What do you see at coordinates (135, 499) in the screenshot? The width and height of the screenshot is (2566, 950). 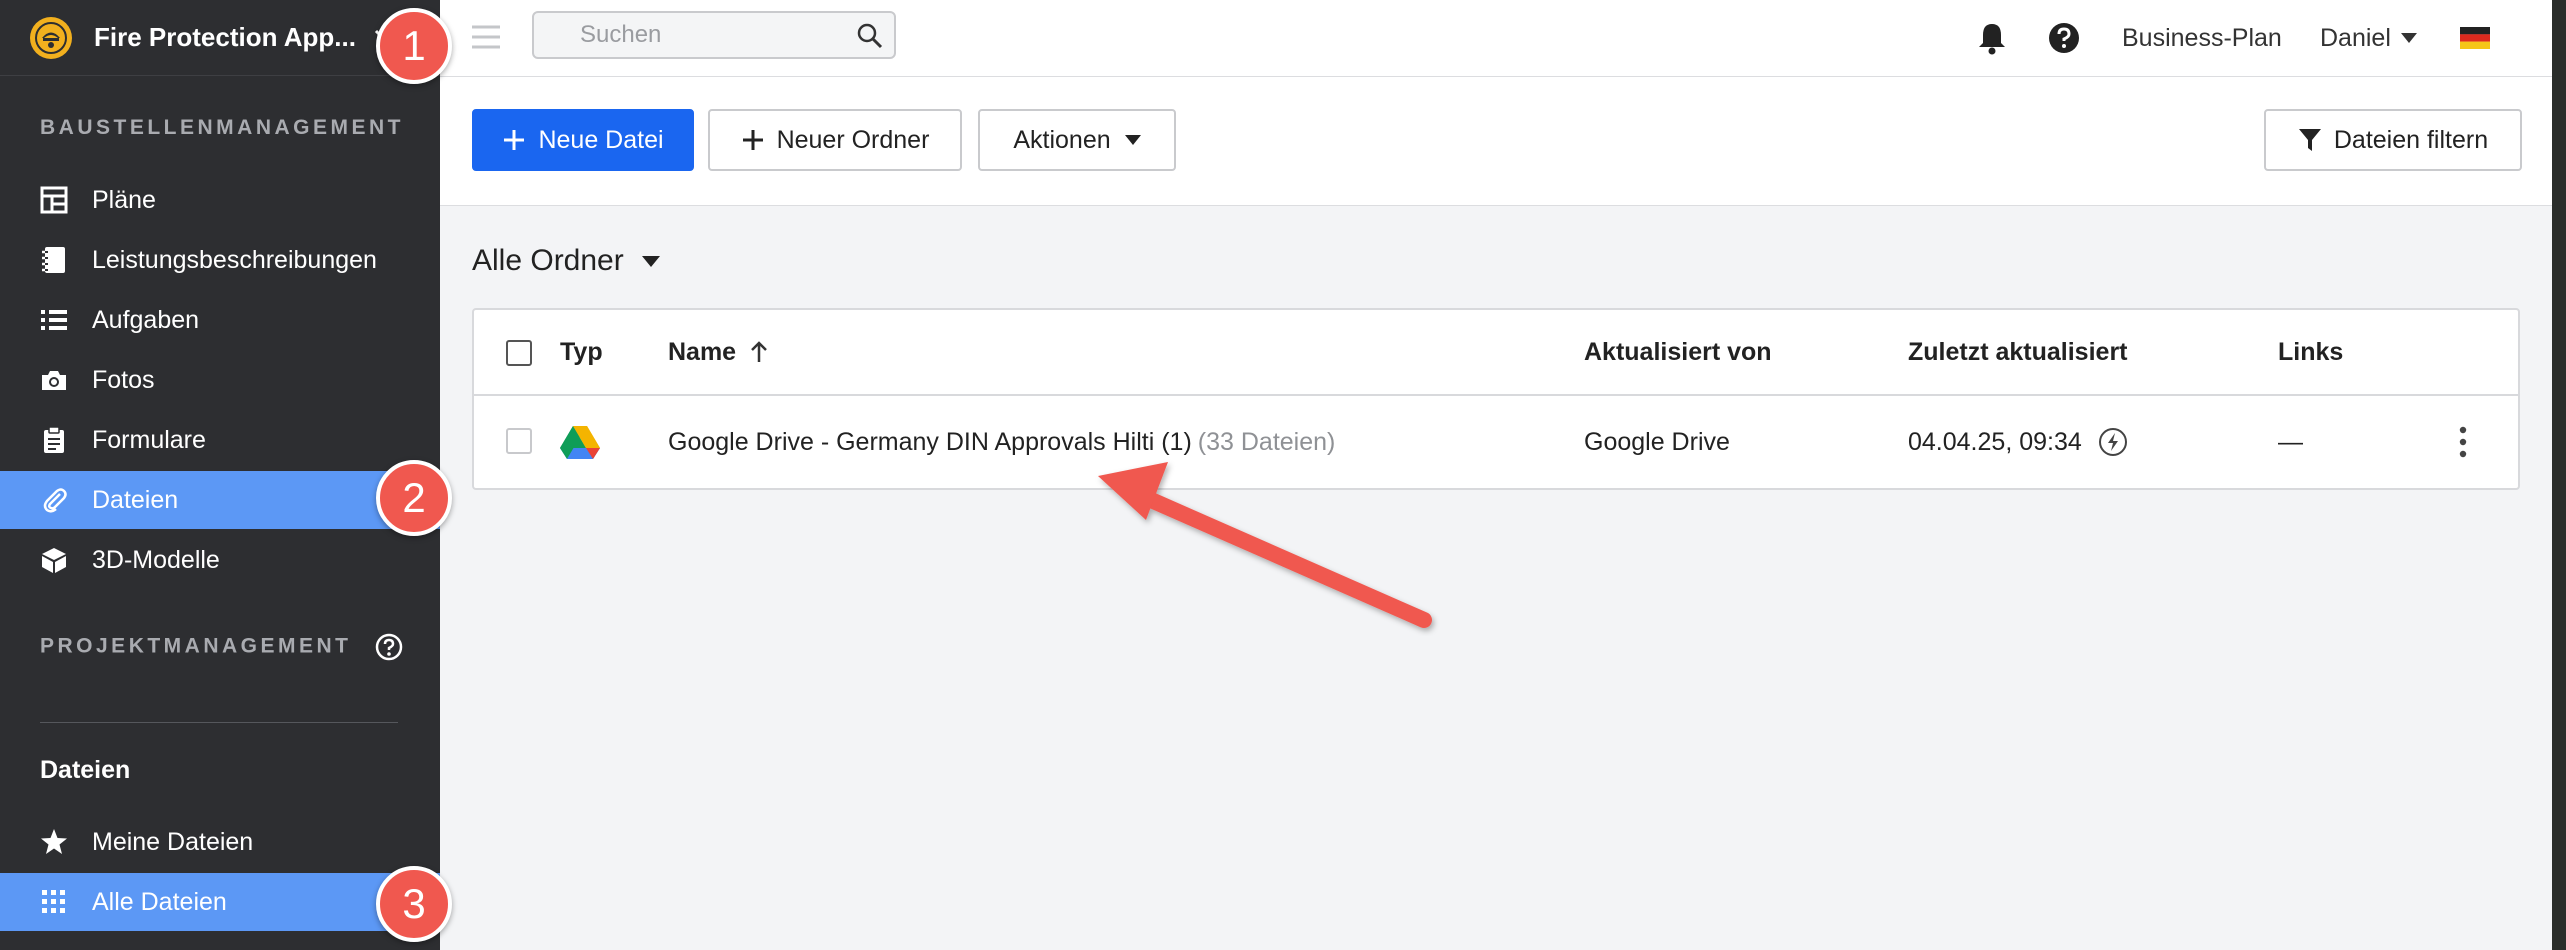 I see `sidebar-item-label: Dateien` at bounding box center [135, 499].